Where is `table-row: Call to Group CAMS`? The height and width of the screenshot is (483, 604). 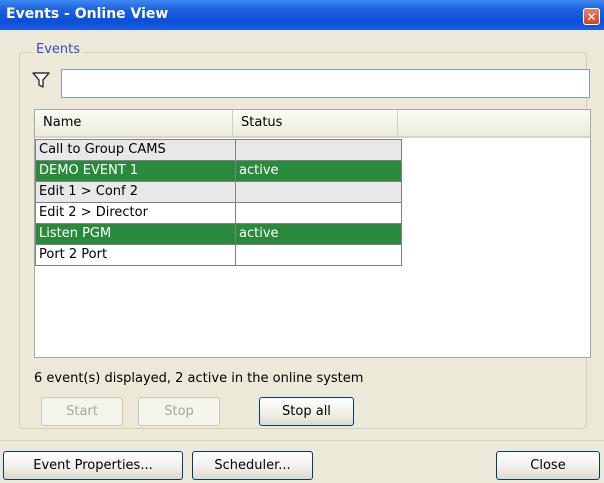 table-row: Call to Group CAMS is located at coordinates (218, 149).